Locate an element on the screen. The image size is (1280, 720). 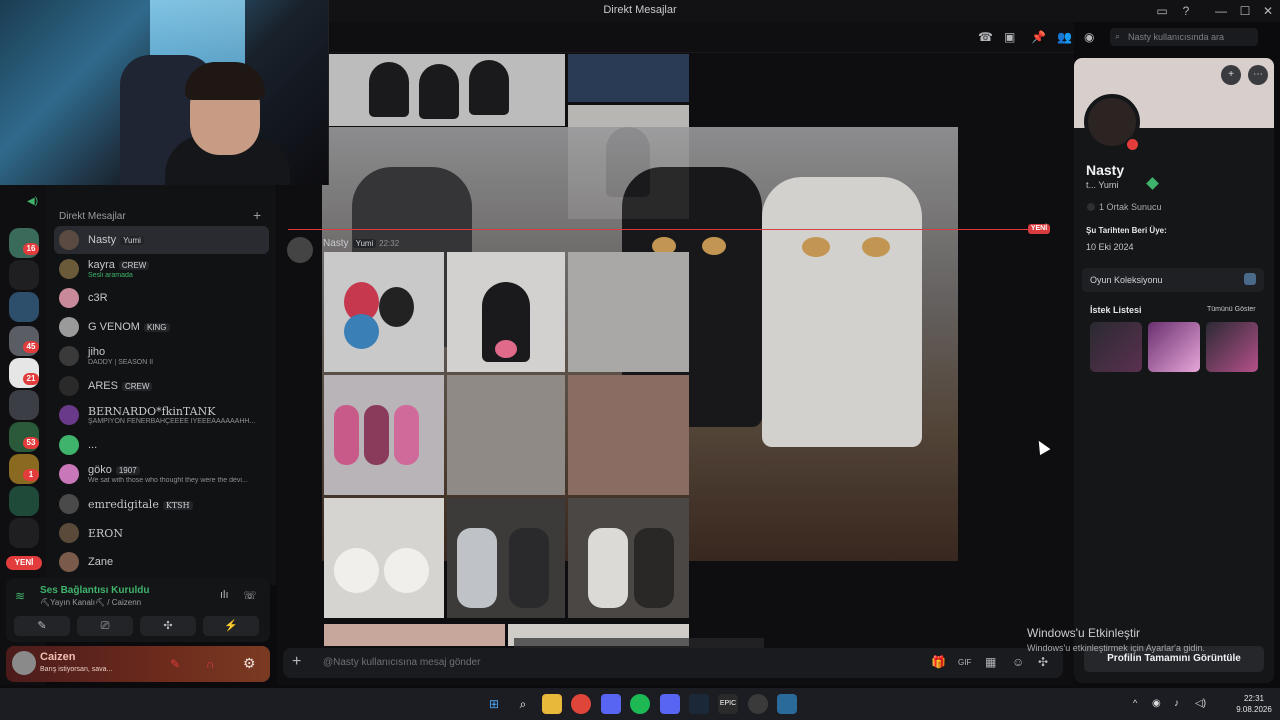
search-icon: ⌕ is located at coordinates (523, 704).